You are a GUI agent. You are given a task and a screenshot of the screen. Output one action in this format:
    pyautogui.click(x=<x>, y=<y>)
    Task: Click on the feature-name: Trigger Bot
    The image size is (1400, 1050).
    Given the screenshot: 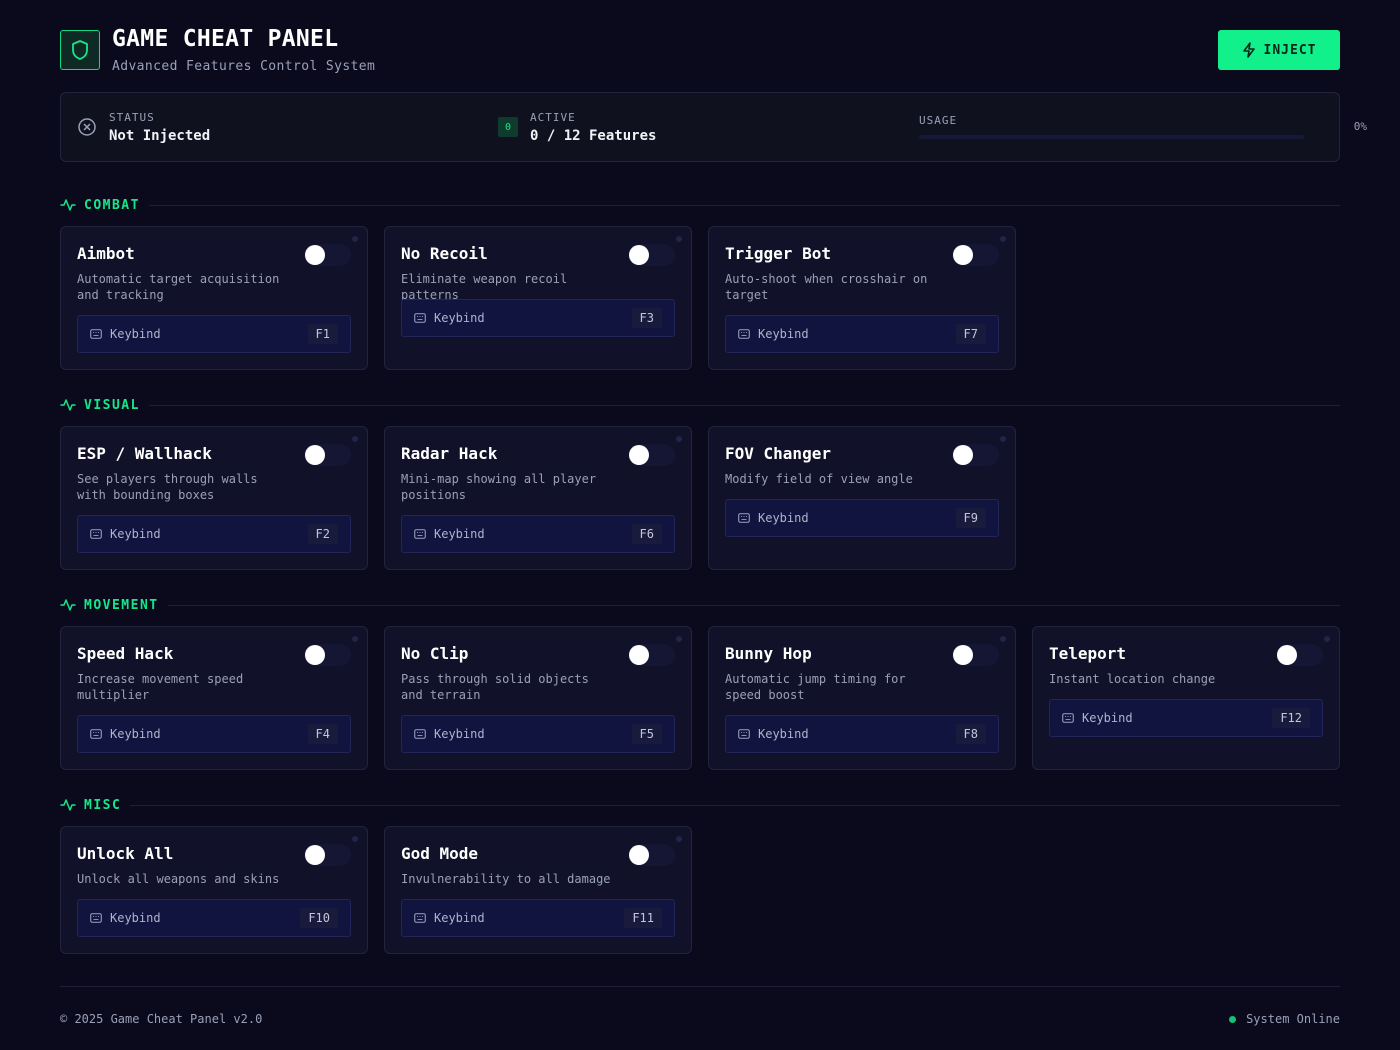 What is the action you would take?
    pyautogui.click(x=778, y=253)
    